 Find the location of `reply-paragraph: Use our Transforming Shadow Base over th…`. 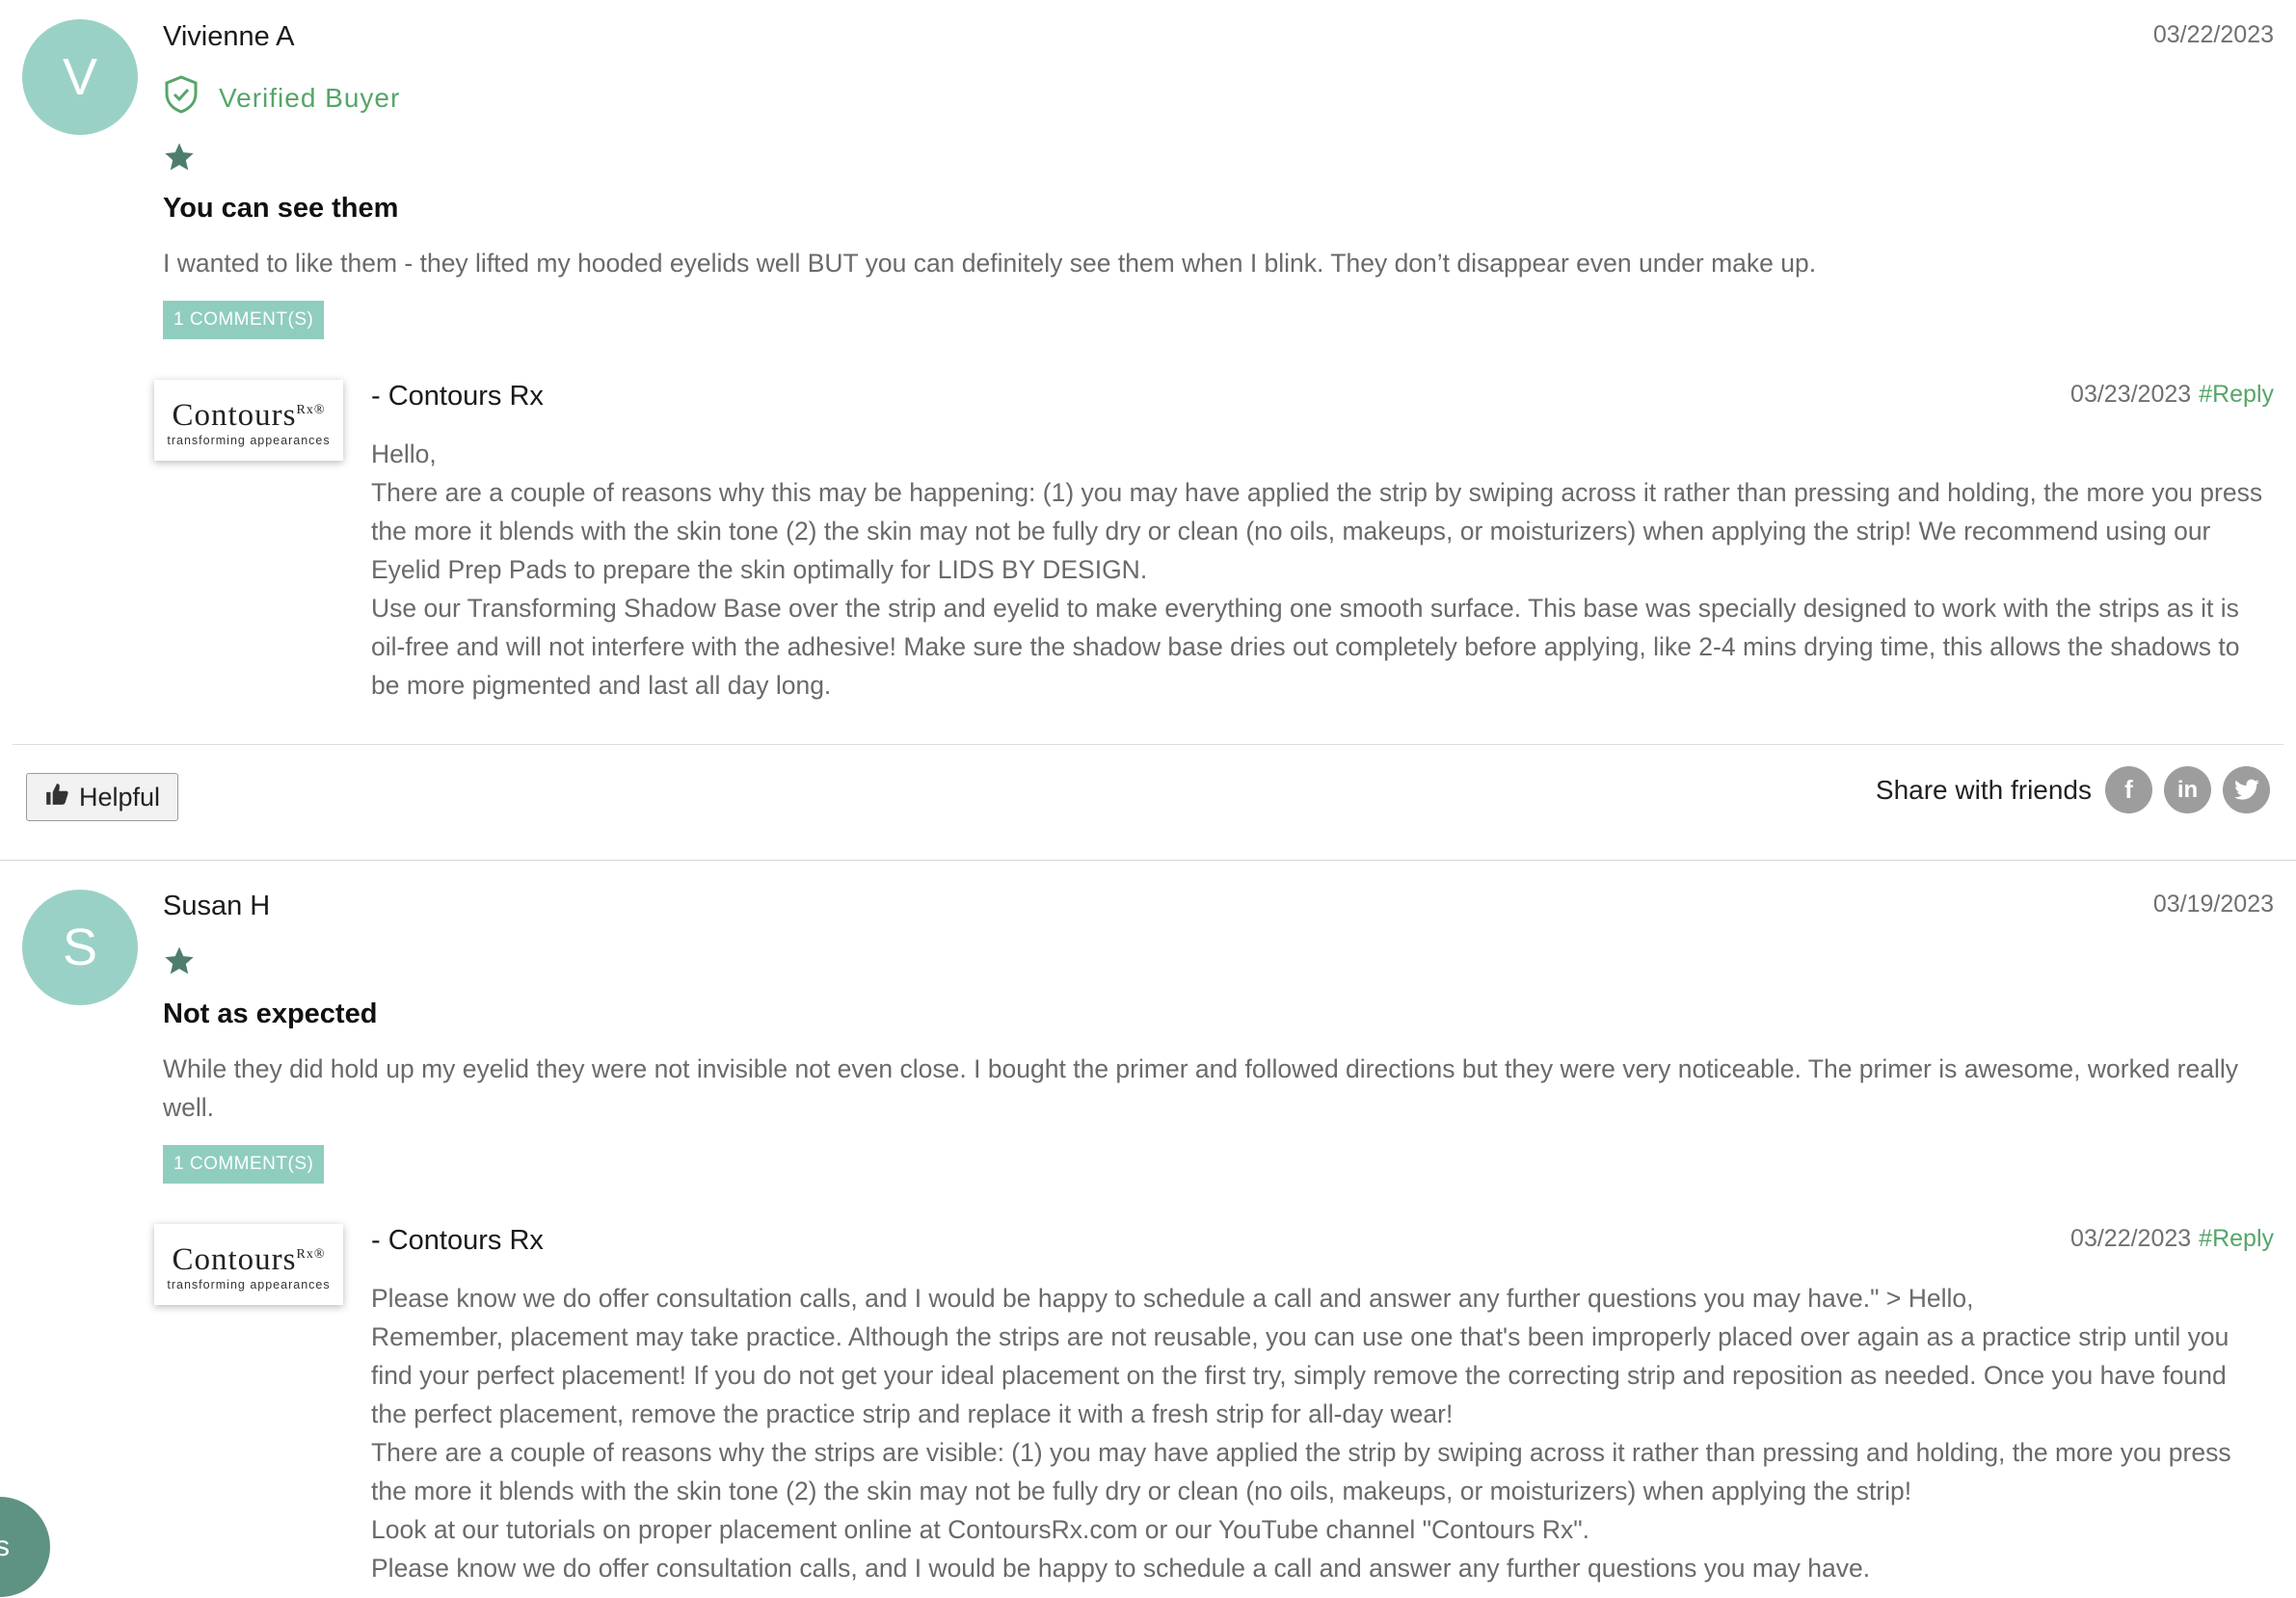

reply-paragraph: Use our Transforming Shadow Base over th… is located at coordinates (1305, 647).